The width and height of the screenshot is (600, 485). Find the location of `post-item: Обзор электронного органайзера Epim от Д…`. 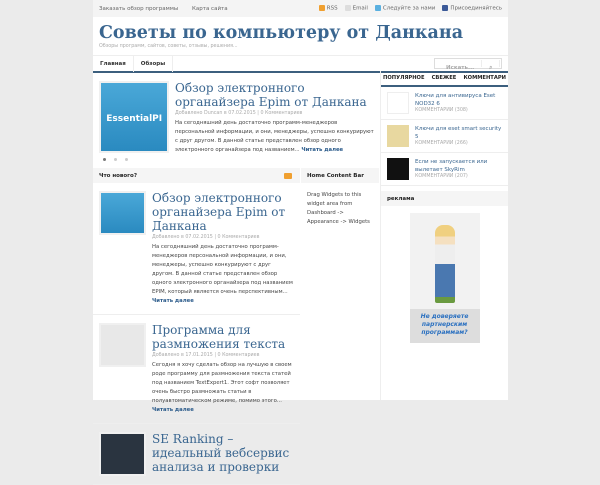

post-item: Обзор электронного органайзера Epim от Д… is located at coordinates (196, 249).